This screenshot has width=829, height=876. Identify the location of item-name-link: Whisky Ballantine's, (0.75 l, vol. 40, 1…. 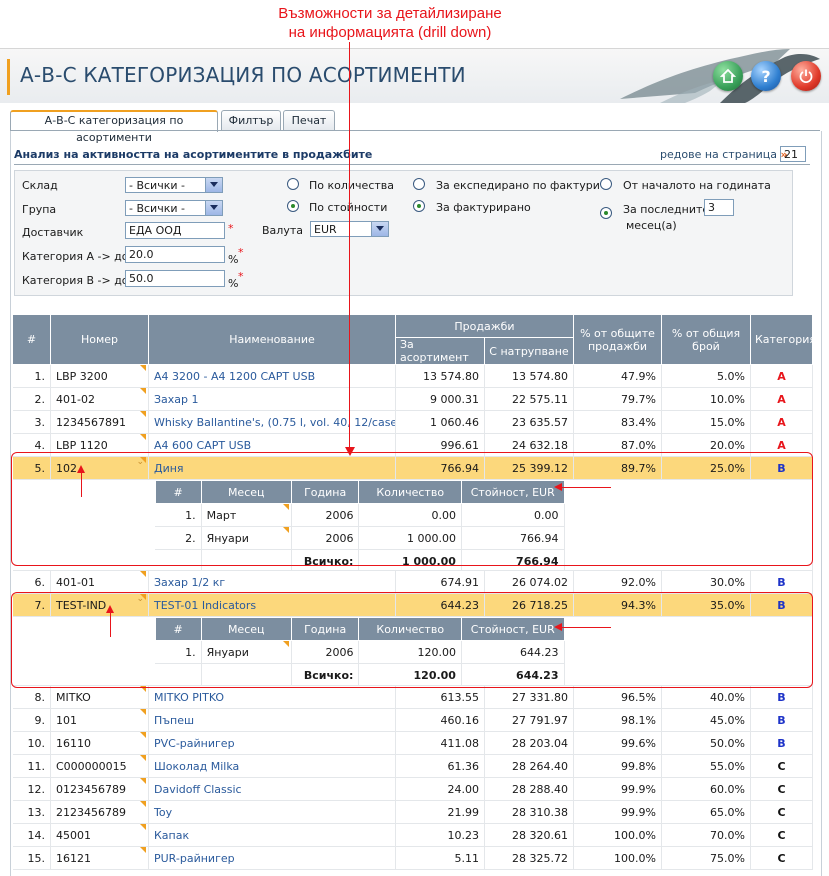
(272, 422).